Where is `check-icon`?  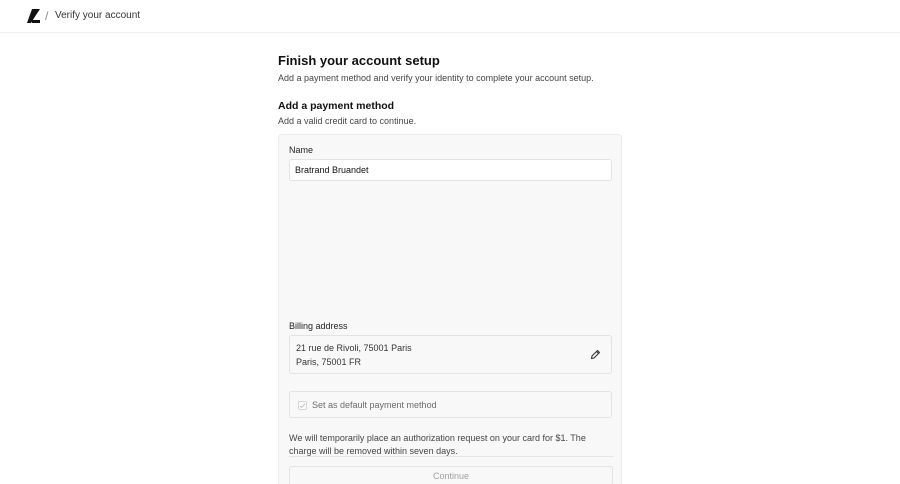 check-icon is located at coordinates (302, 406).